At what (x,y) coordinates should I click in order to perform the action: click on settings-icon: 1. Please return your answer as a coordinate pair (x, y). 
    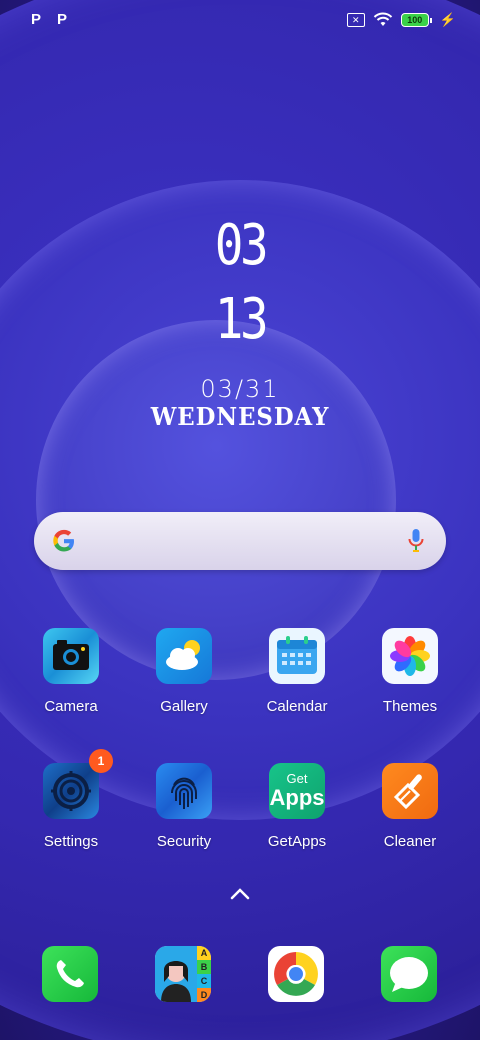
    Looking at the image, I should click on (78, 784).